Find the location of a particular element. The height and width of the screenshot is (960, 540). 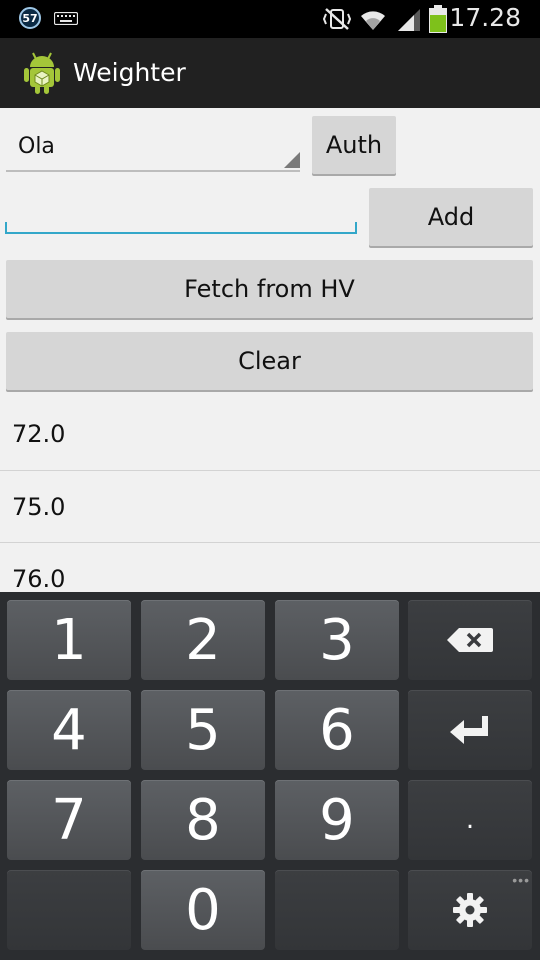

key-1: 1 is located at coordinates (69, 640).